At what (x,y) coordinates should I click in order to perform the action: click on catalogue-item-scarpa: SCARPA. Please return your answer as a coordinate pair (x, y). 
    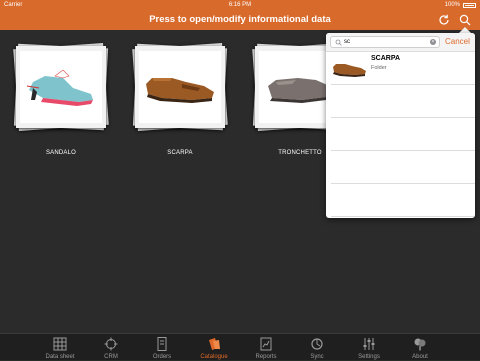
    Looking at the image, I should click on (180, 99).